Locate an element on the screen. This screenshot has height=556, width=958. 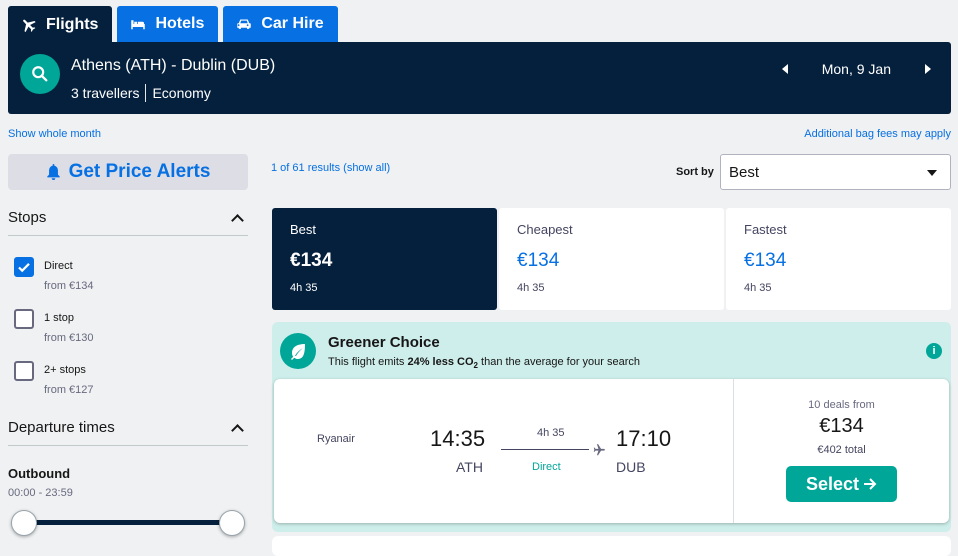
leaf-badge is located at coordinates (298, 351).